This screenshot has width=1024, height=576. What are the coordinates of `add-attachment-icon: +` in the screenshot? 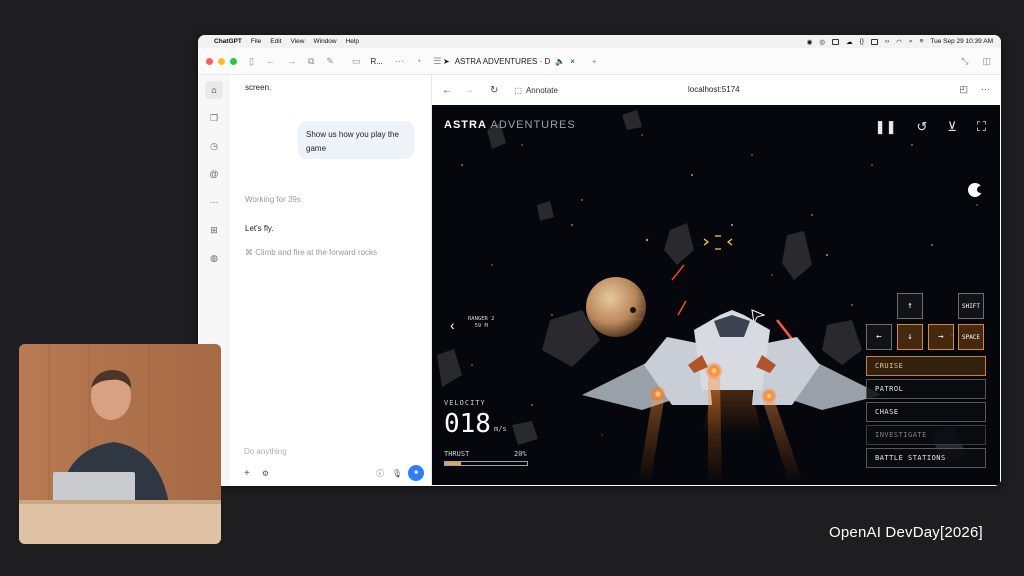 It's located at (247, 473).